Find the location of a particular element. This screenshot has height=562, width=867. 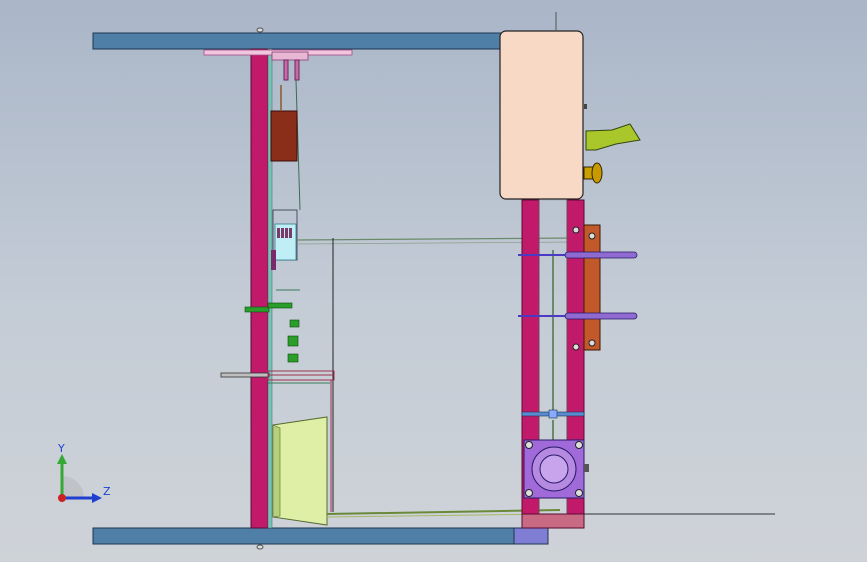

motor-shaft is located at coordinates (554, 469).